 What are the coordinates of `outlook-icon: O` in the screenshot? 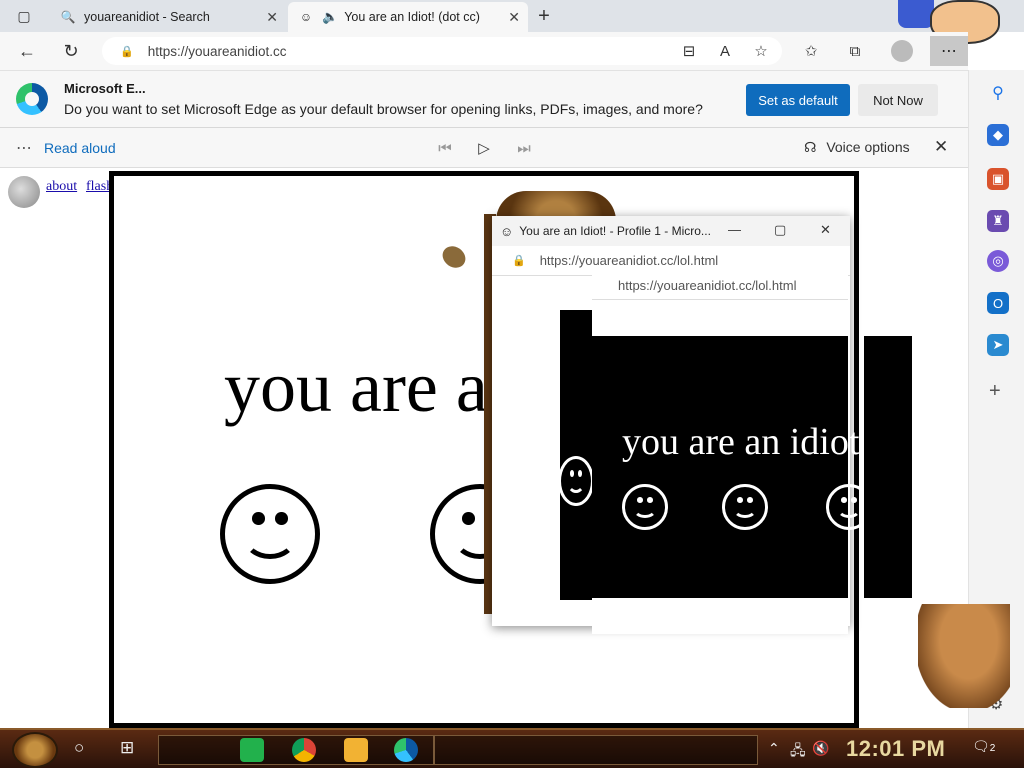 It's located at (998, 303).